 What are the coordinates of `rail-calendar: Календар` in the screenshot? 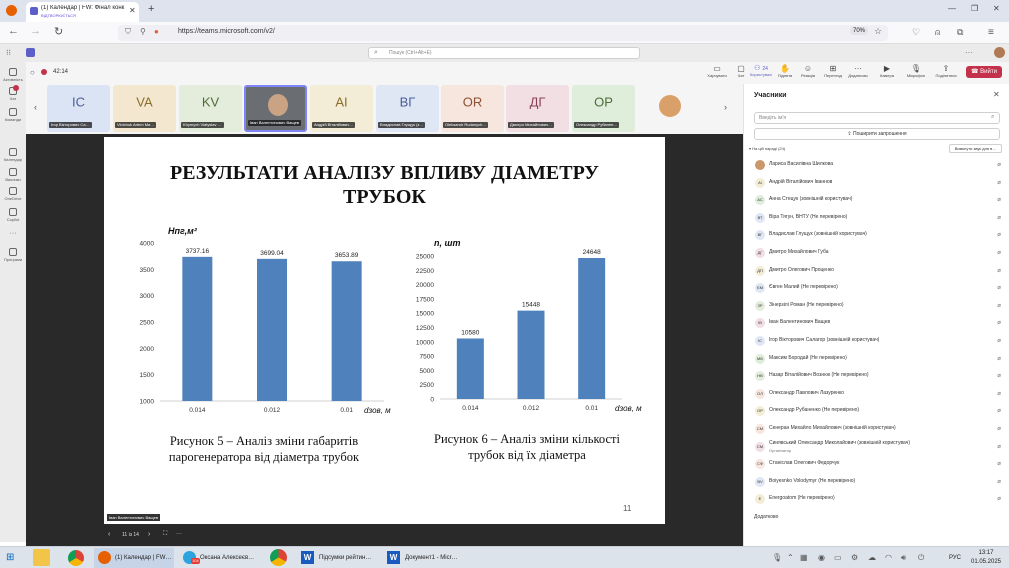 It's located at (13, 155).